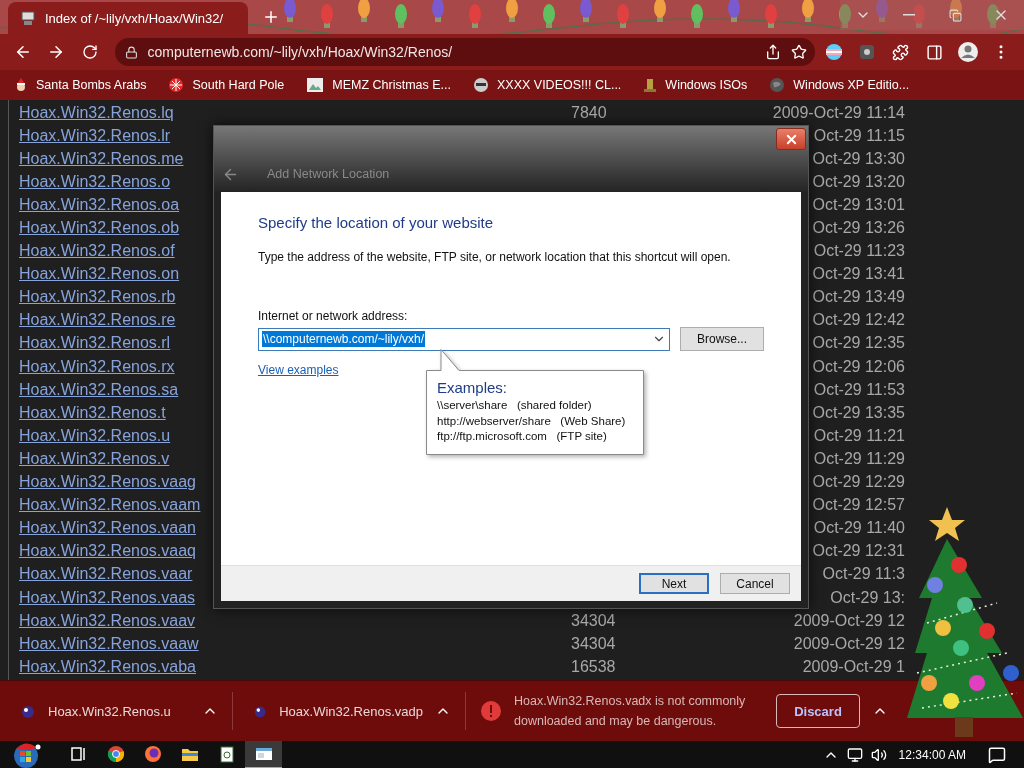 This screenshot has height=768, width=1024. What do you see at coordinates (838, 112) in the screenshot?
I see `file-date: 2009-Oct-29 11:14` at bounding box center [838, 112].